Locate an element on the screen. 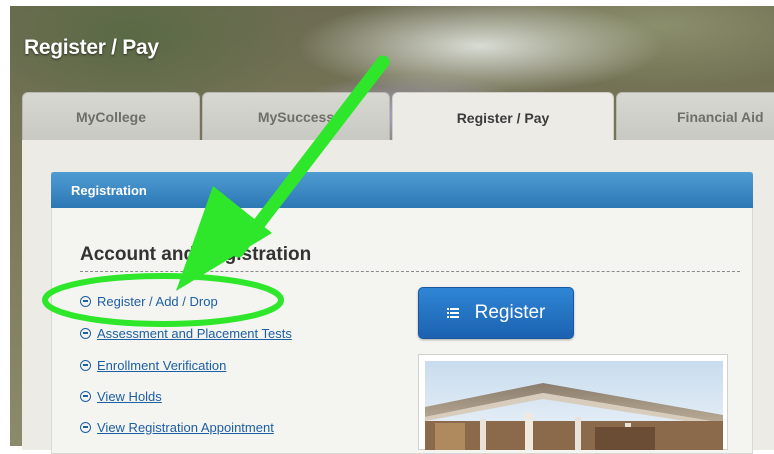 The image size is (774, 454). link-label: Assessment and Placement Tests is located at coordinates (194, 333).